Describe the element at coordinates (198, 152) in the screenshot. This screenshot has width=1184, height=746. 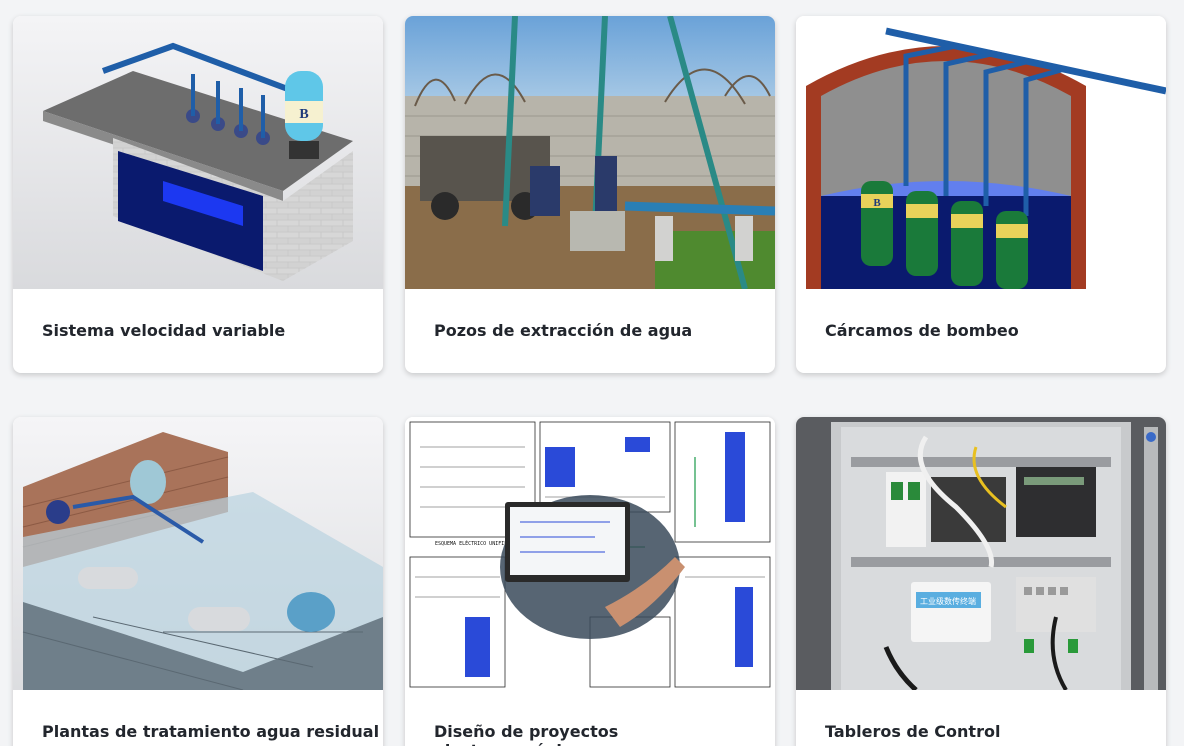
I see `variable-speed-system-image: B` at that location.